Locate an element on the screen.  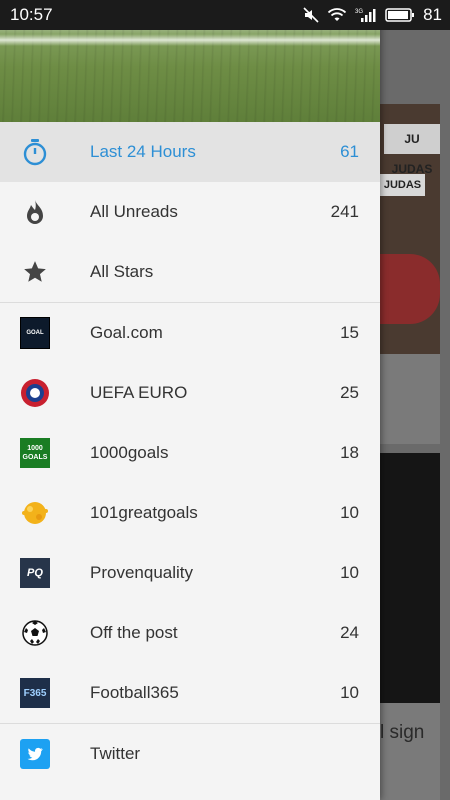
feed-item-1000goals: 1000 GOALS 1000goals 18 is located at coordinates (190, 453).